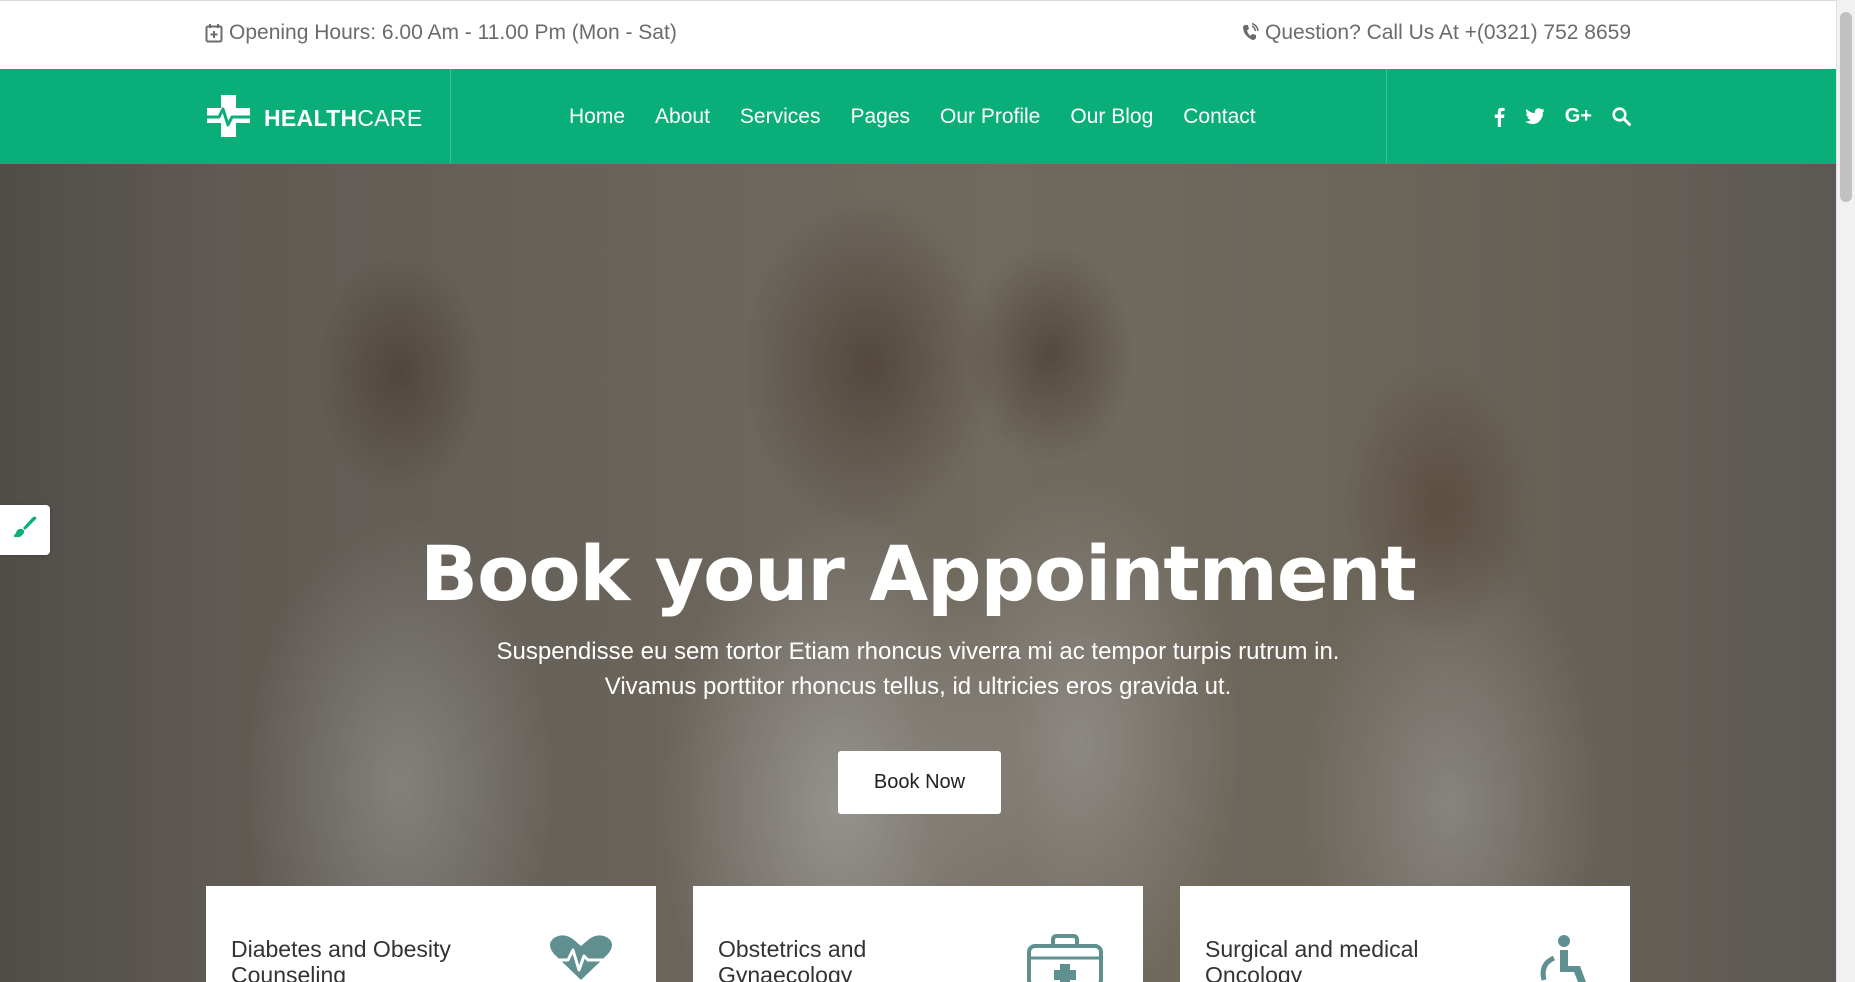 The height and width of the screenshot is (982, 1855). I want to click on scrollbar-thumb, so click(1846, 107).